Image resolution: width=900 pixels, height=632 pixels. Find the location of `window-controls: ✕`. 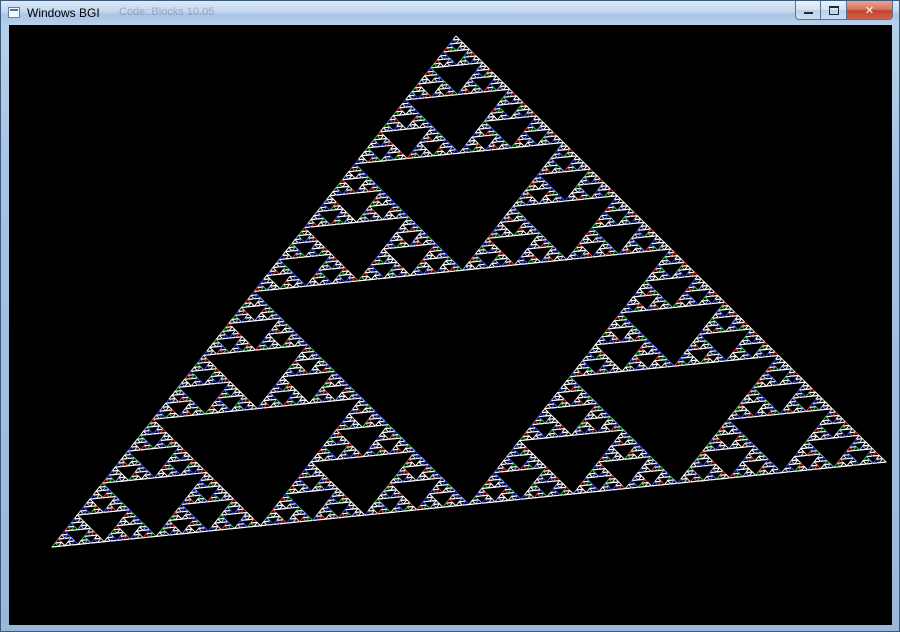

window-controls: ✕ is located at coordinates (844, 11).